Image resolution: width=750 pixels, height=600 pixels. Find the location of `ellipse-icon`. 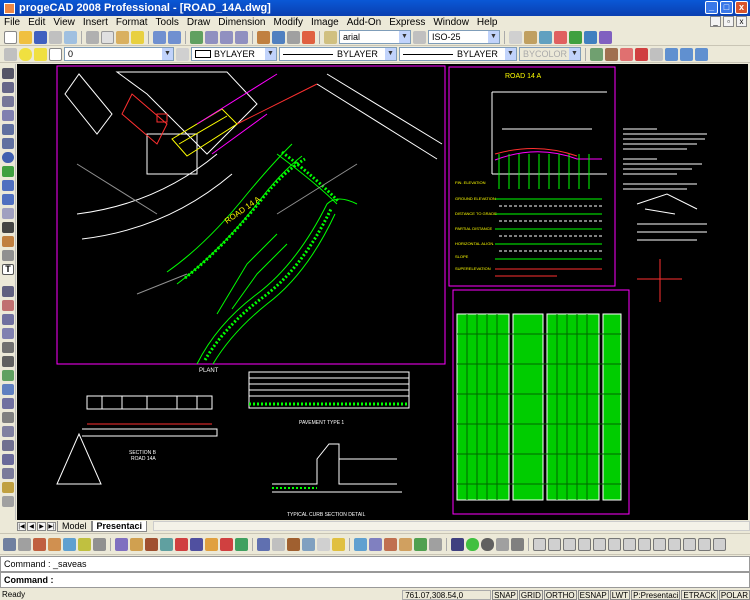

ellipse-icon is located at coordinates (8, 199).